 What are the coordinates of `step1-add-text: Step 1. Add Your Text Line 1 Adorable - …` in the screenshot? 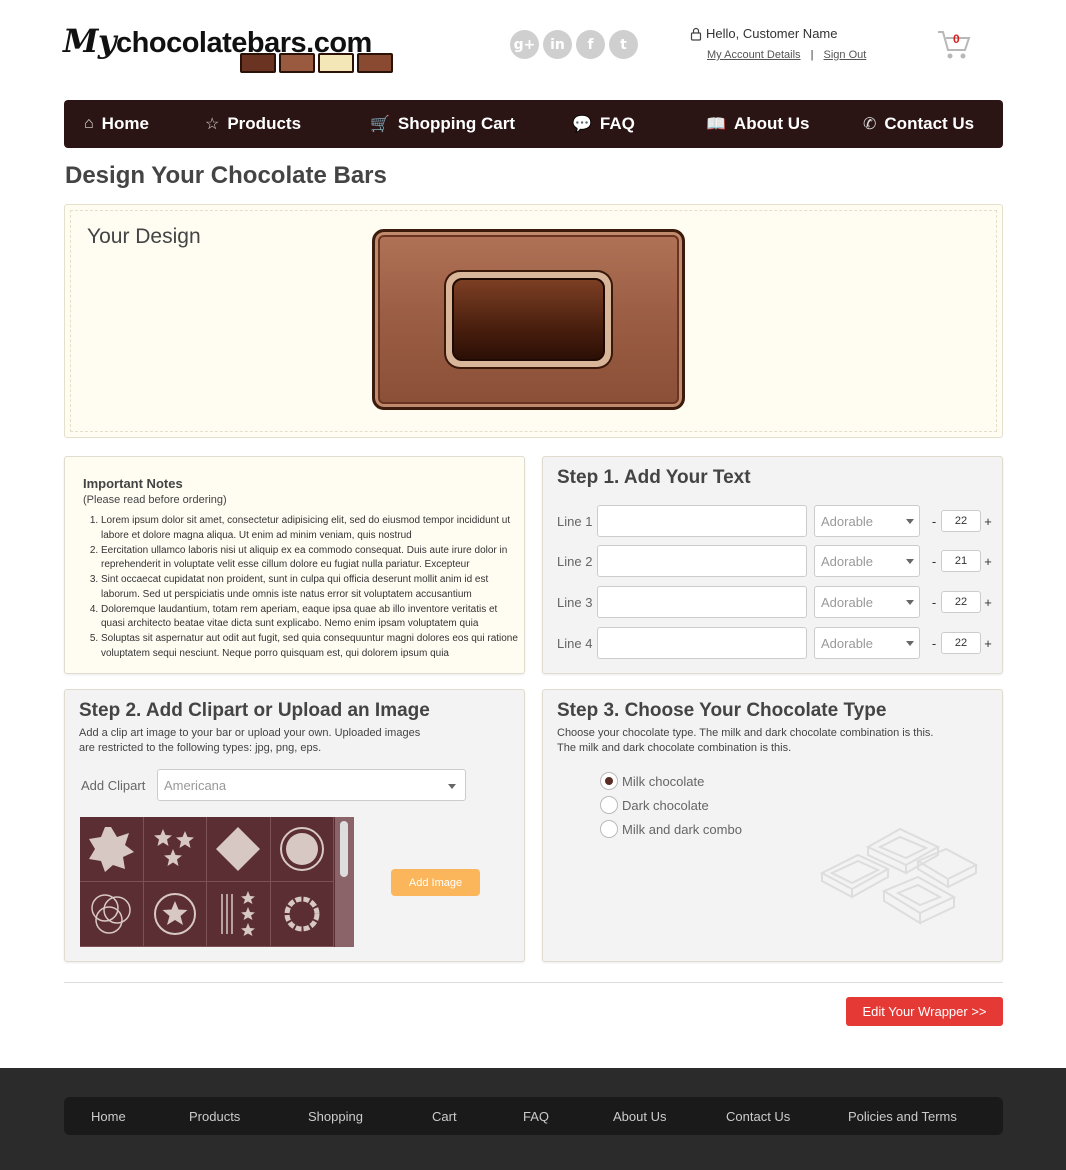 It's located at (772, 565).